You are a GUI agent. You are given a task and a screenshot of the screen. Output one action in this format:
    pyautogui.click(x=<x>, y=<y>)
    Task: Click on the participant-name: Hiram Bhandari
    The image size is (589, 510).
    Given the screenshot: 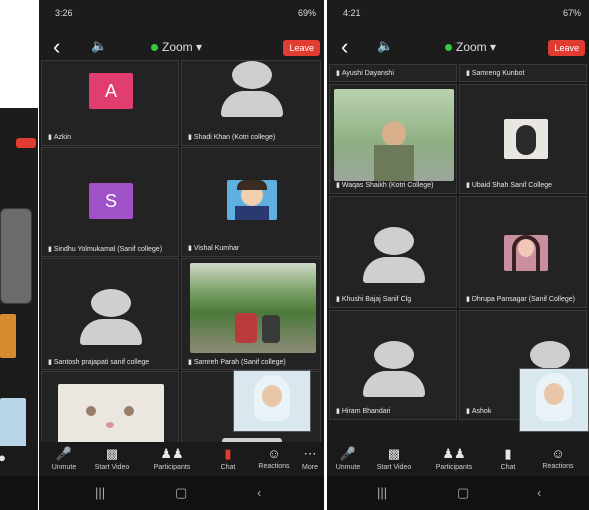 What is the action you would take?
    pyautogui.click(x=366, y=411)
    